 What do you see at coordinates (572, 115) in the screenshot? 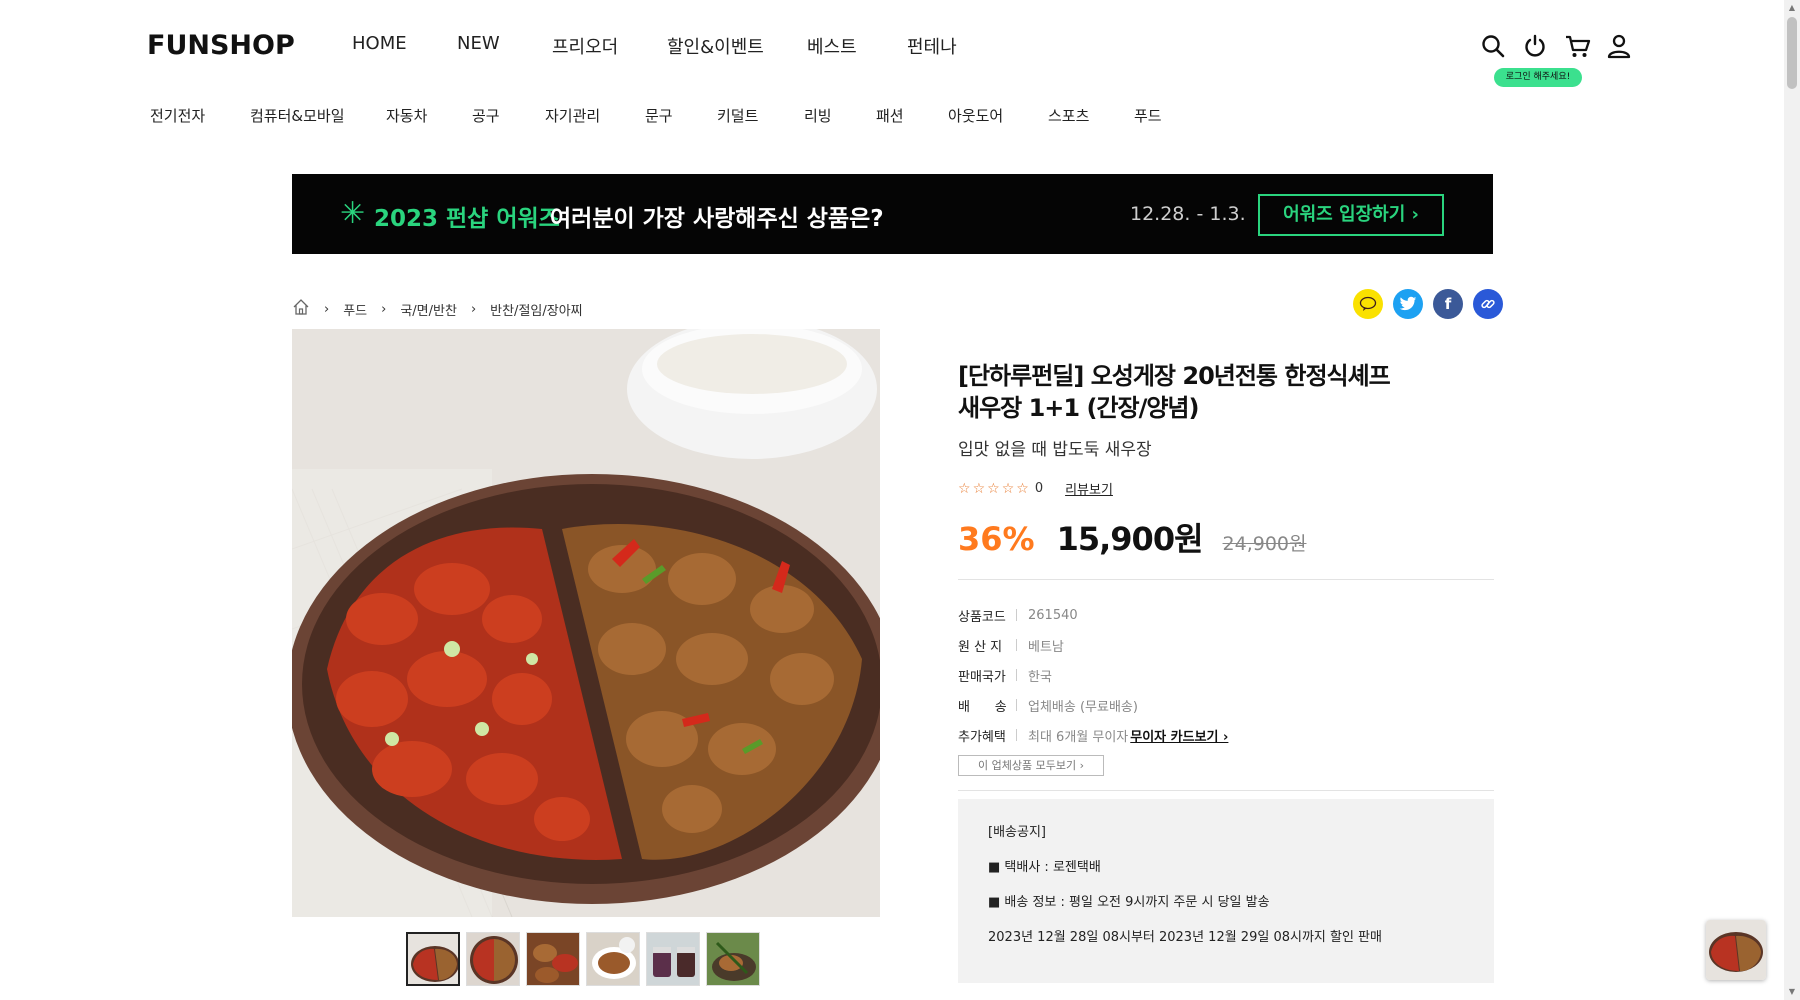
I see `category-item: 자기관리` at bounding box center [572, 115].